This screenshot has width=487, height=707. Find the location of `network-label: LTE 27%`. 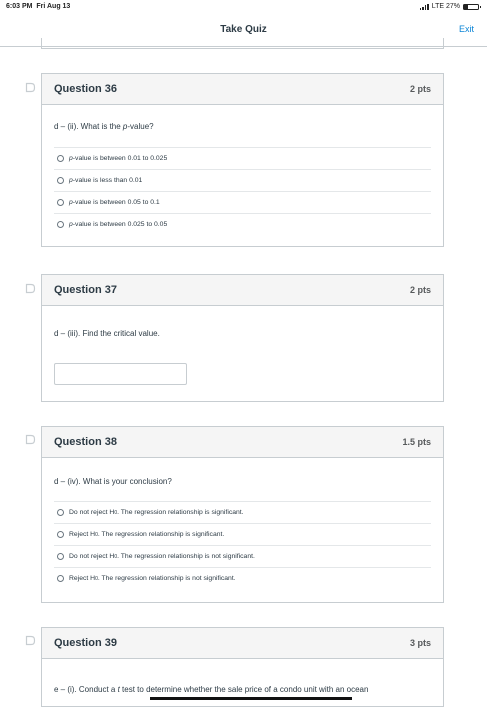

network-label: LTE 27% is located at coordinates (445, 6).